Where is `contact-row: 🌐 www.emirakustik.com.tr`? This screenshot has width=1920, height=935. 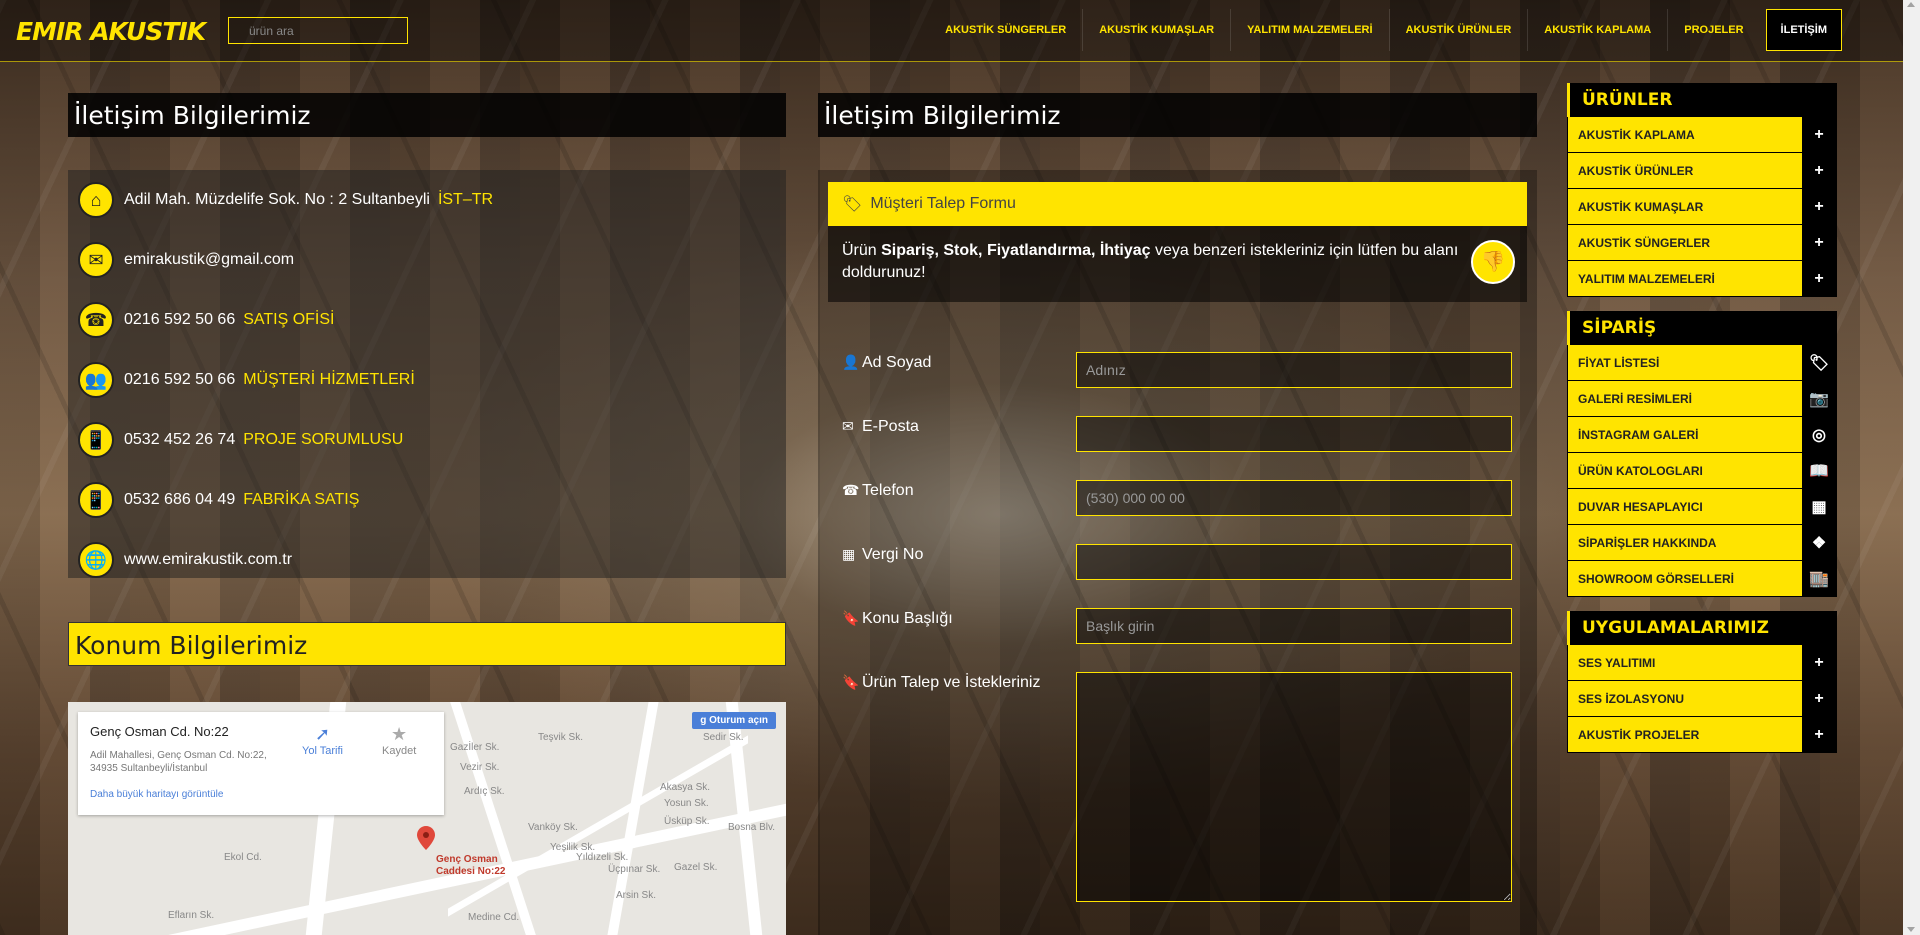
contact-row: 🌐 www.emirakustik.com.tr is located at coordinates (427, 560).